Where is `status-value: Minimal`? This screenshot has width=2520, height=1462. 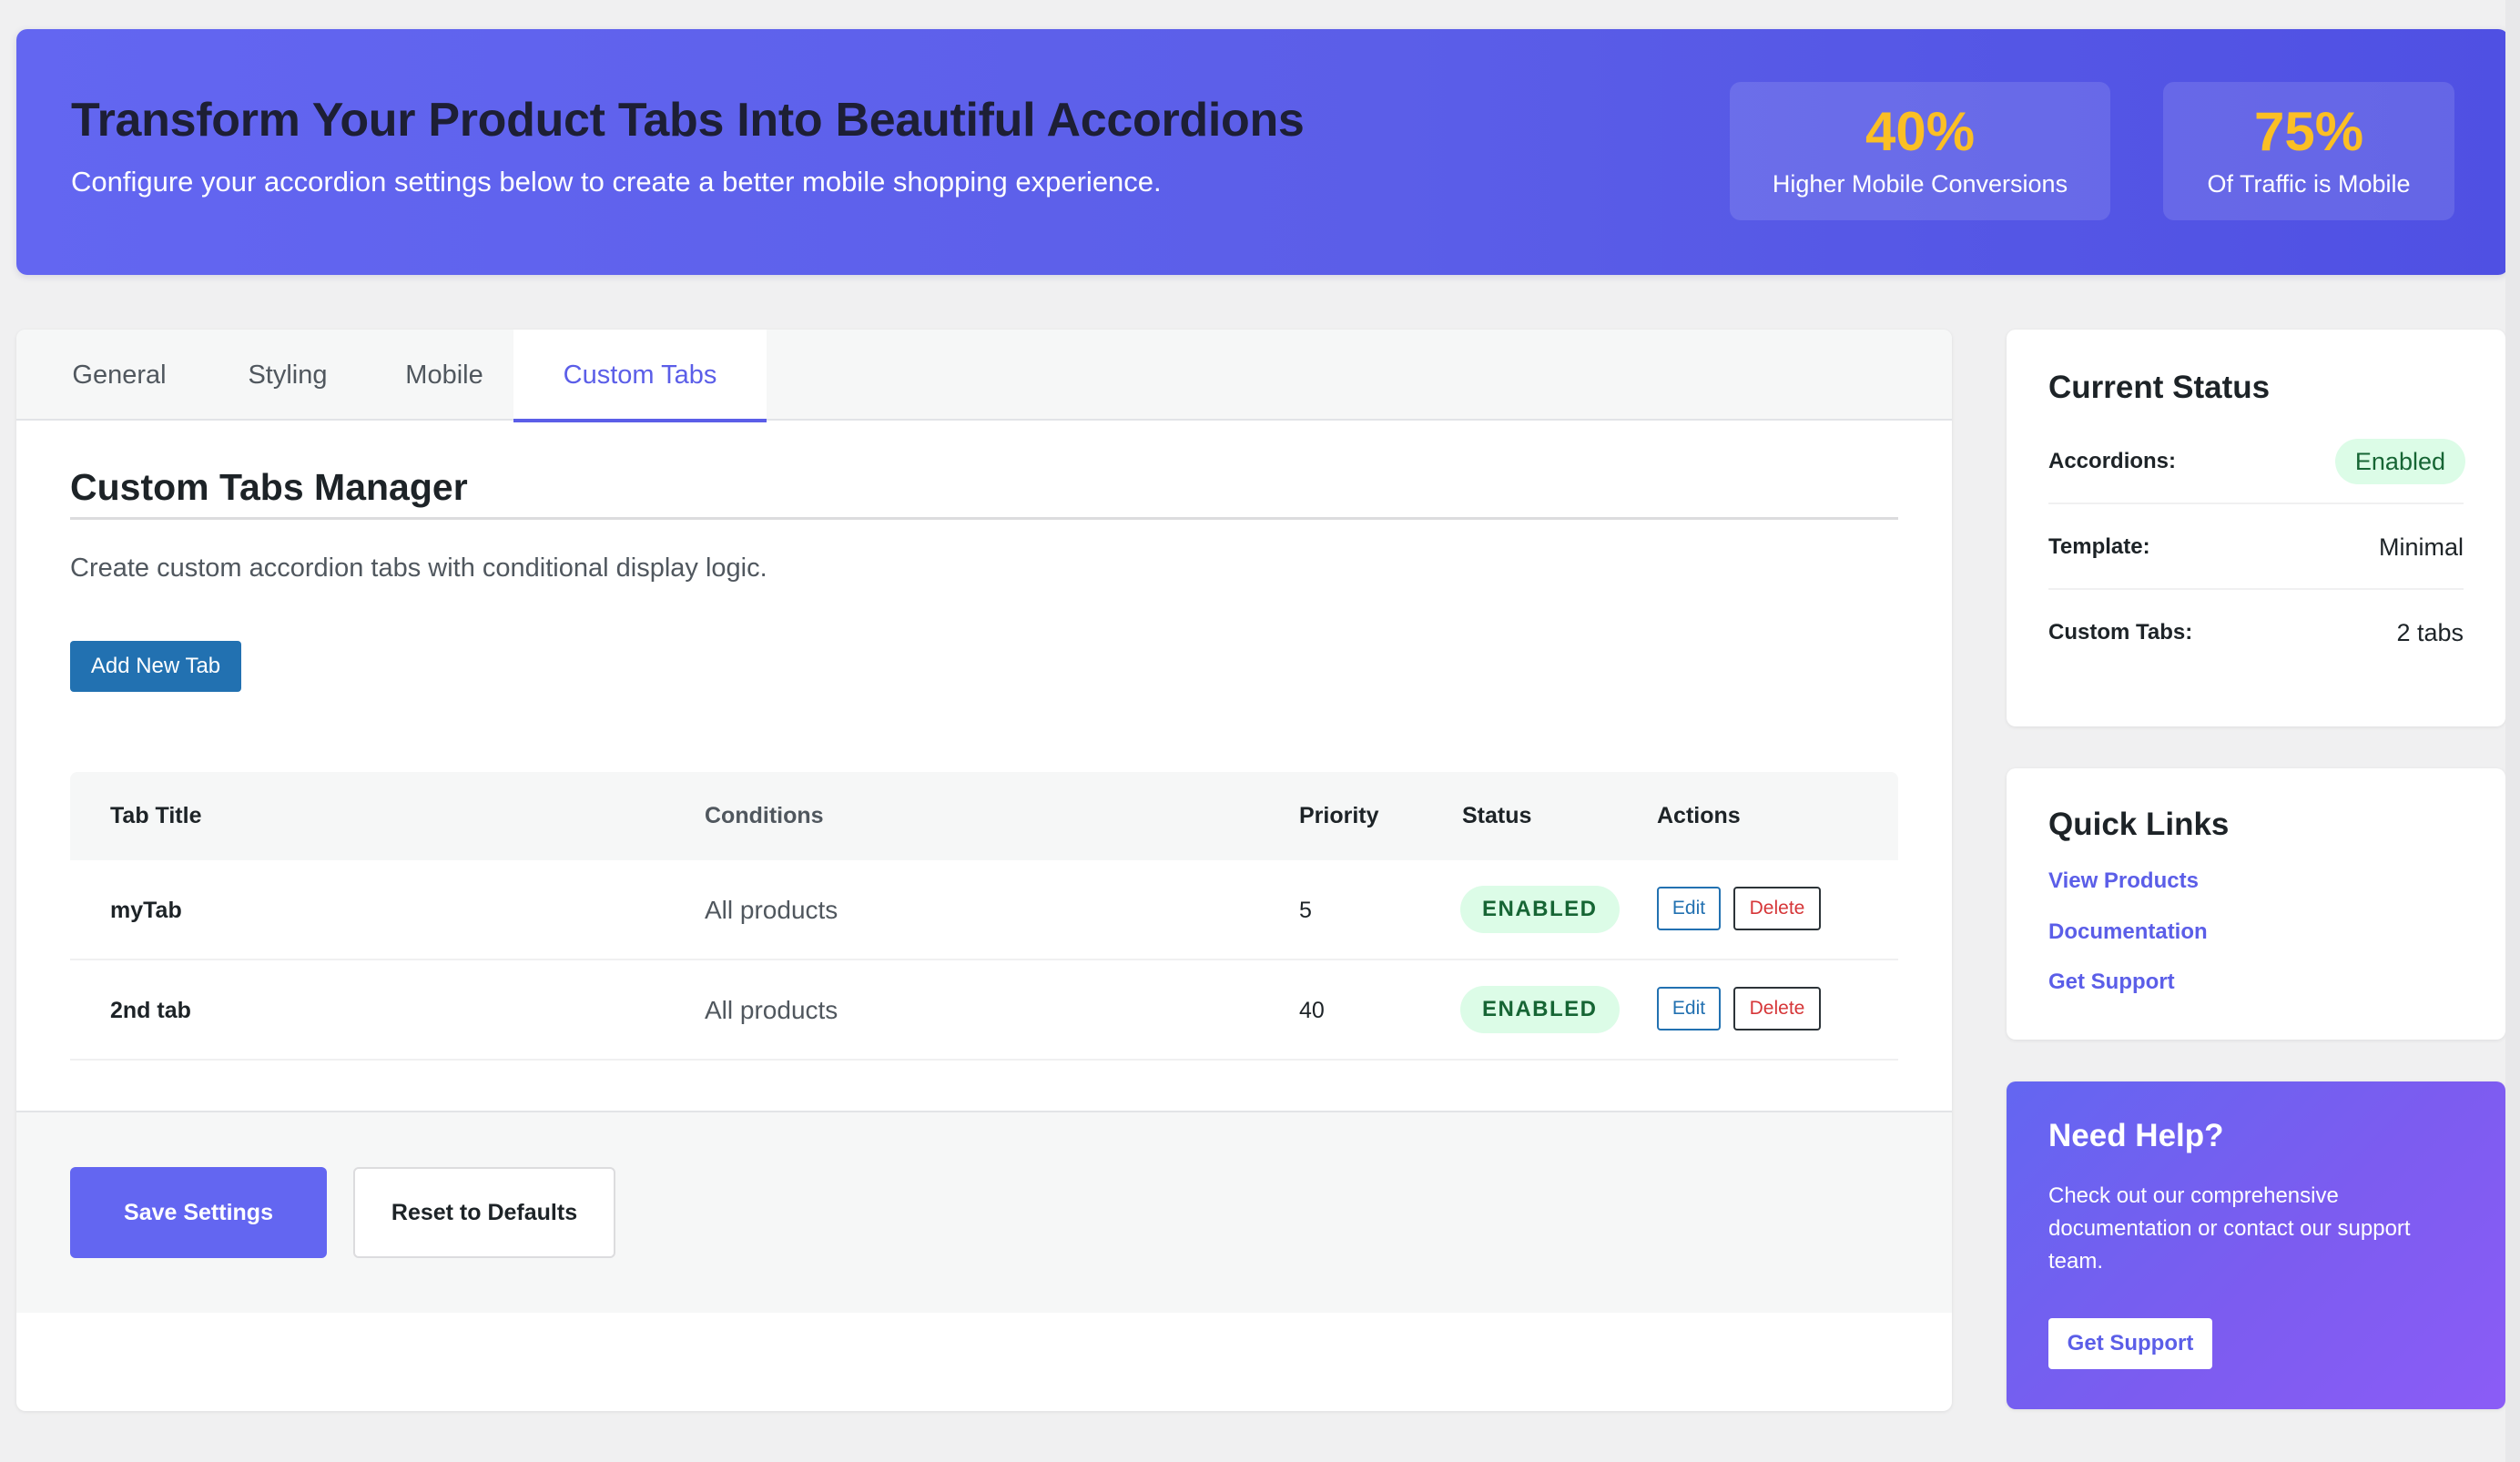
status-value: Minimal is located at coordinates (2421, 547).